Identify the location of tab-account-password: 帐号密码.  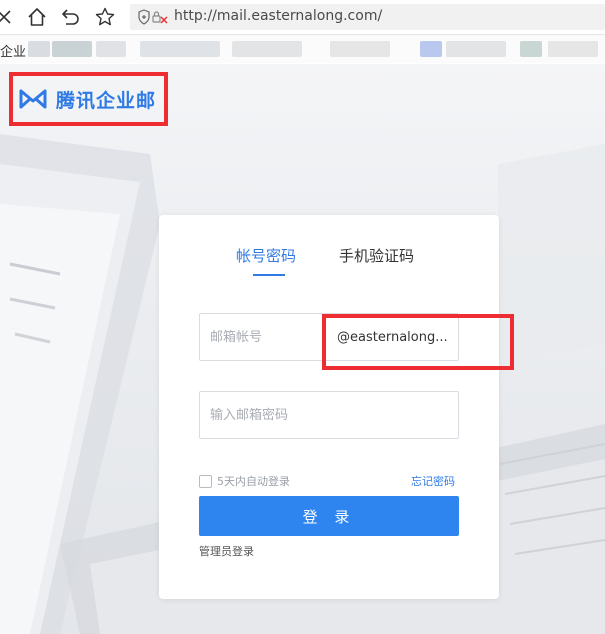
(266, 255).